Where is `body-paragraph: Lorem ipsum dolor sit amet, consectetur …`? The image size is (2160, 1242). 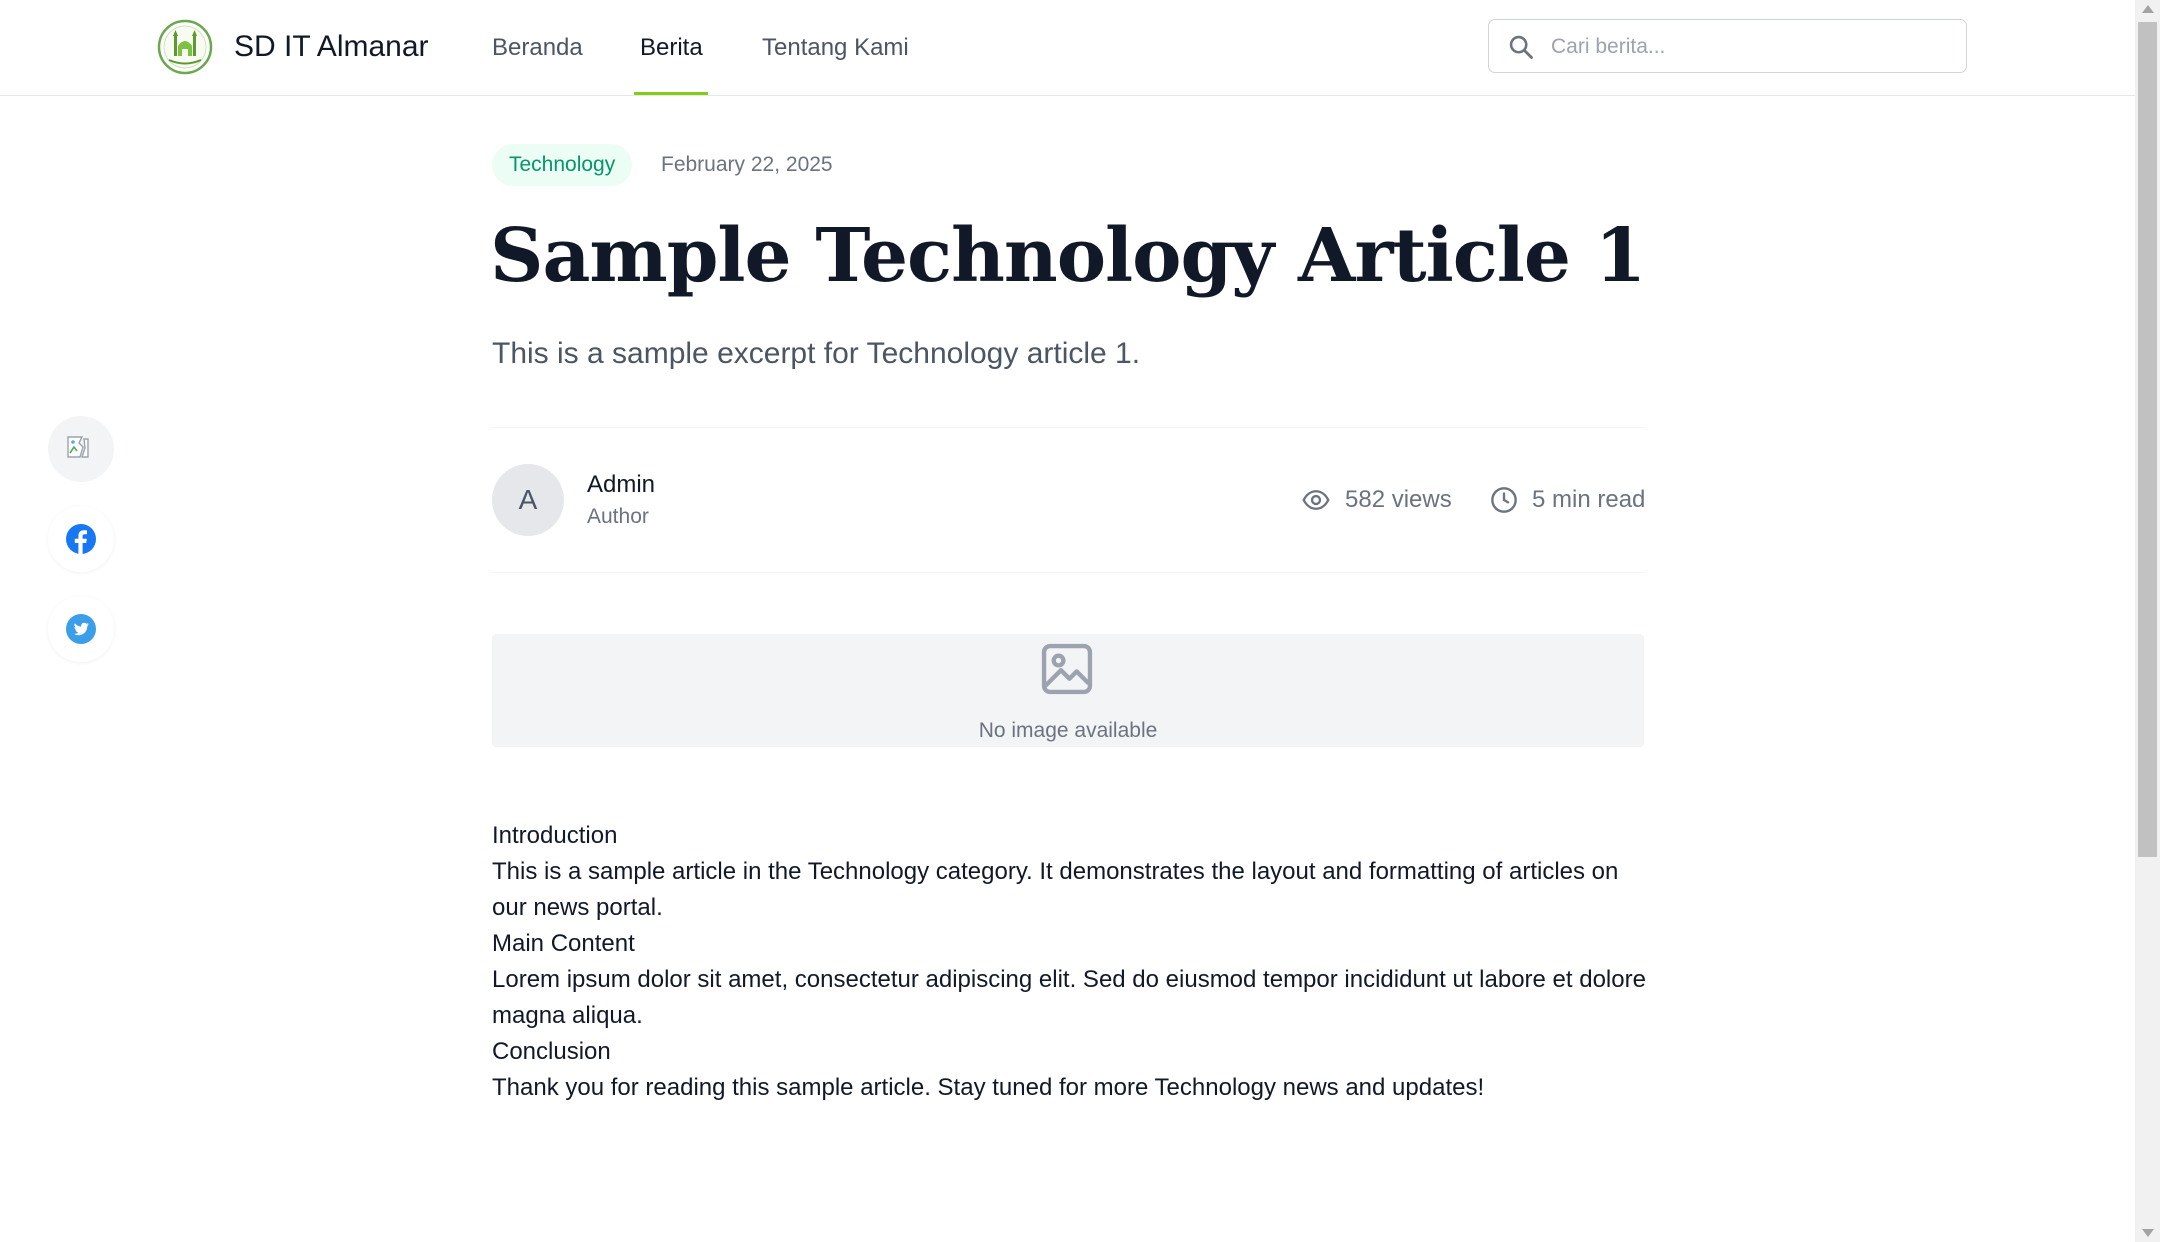
body-paragraph: Lorem ipsum dolor sit amet, consectetur … is located at coordinates (1069, 997).